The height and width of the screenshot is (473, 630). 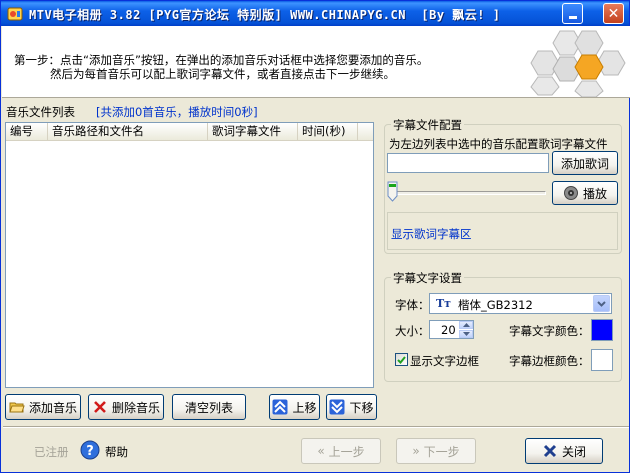 I want to click on add-music-label: 添加音乐, so click(x=52, y=407).